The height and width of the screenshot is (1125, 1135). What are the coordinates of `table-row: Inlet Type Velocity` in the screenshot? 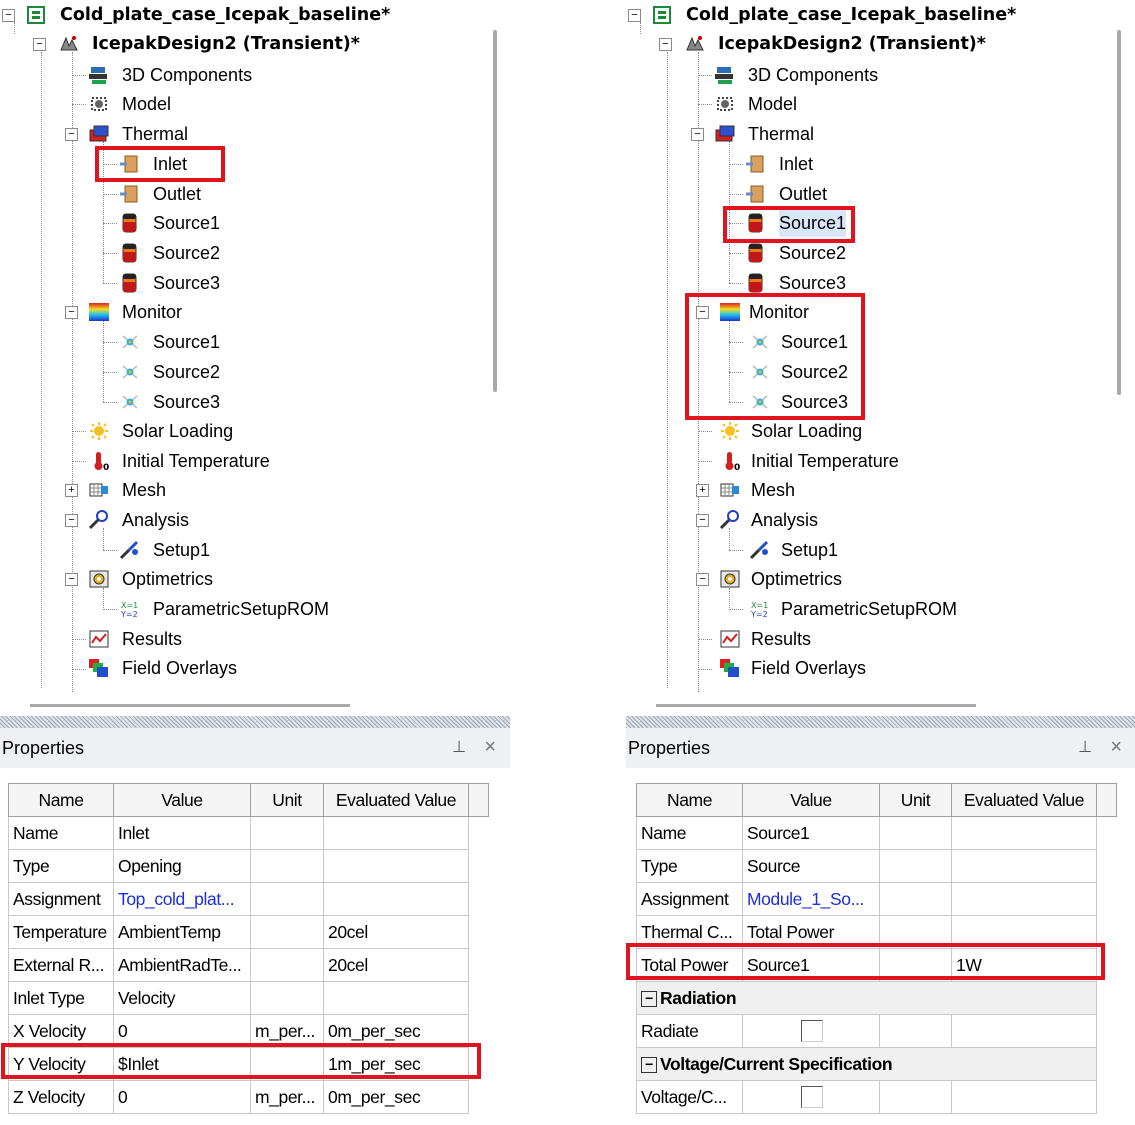 It's located at (248, 998).